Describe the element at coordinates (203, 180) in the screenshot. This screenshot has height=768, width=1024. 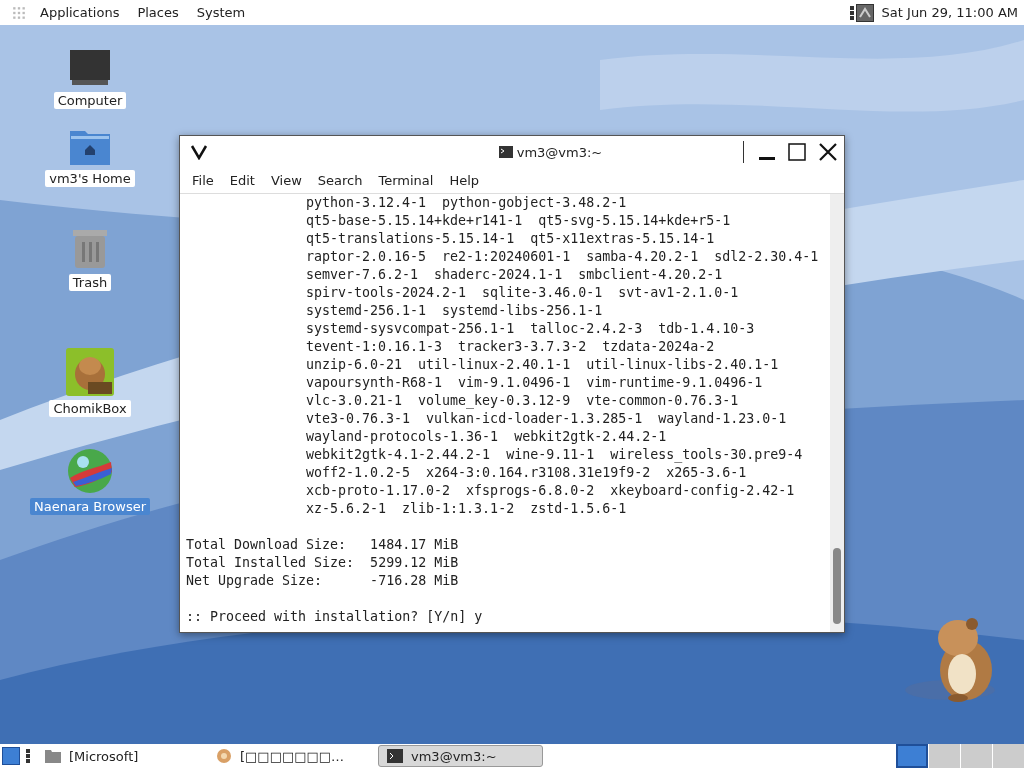
I see `menu-item: File` at that location.